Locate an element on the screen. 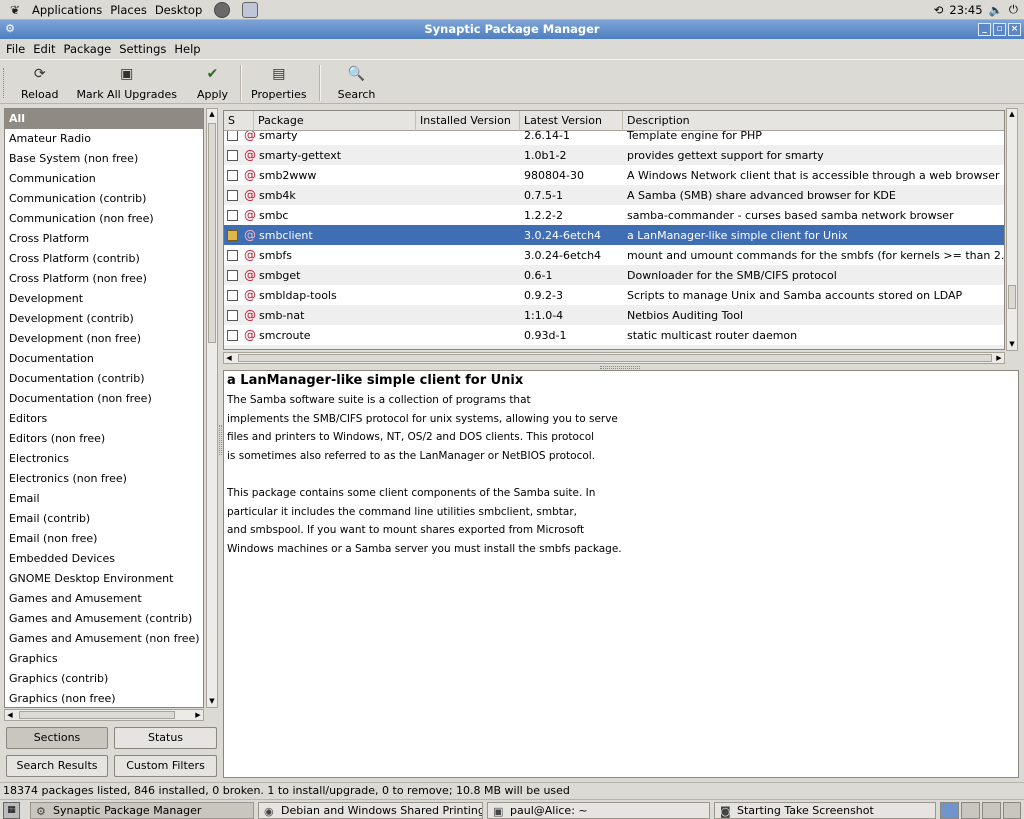  places-menu: Places is located at coordinates (128, 10).